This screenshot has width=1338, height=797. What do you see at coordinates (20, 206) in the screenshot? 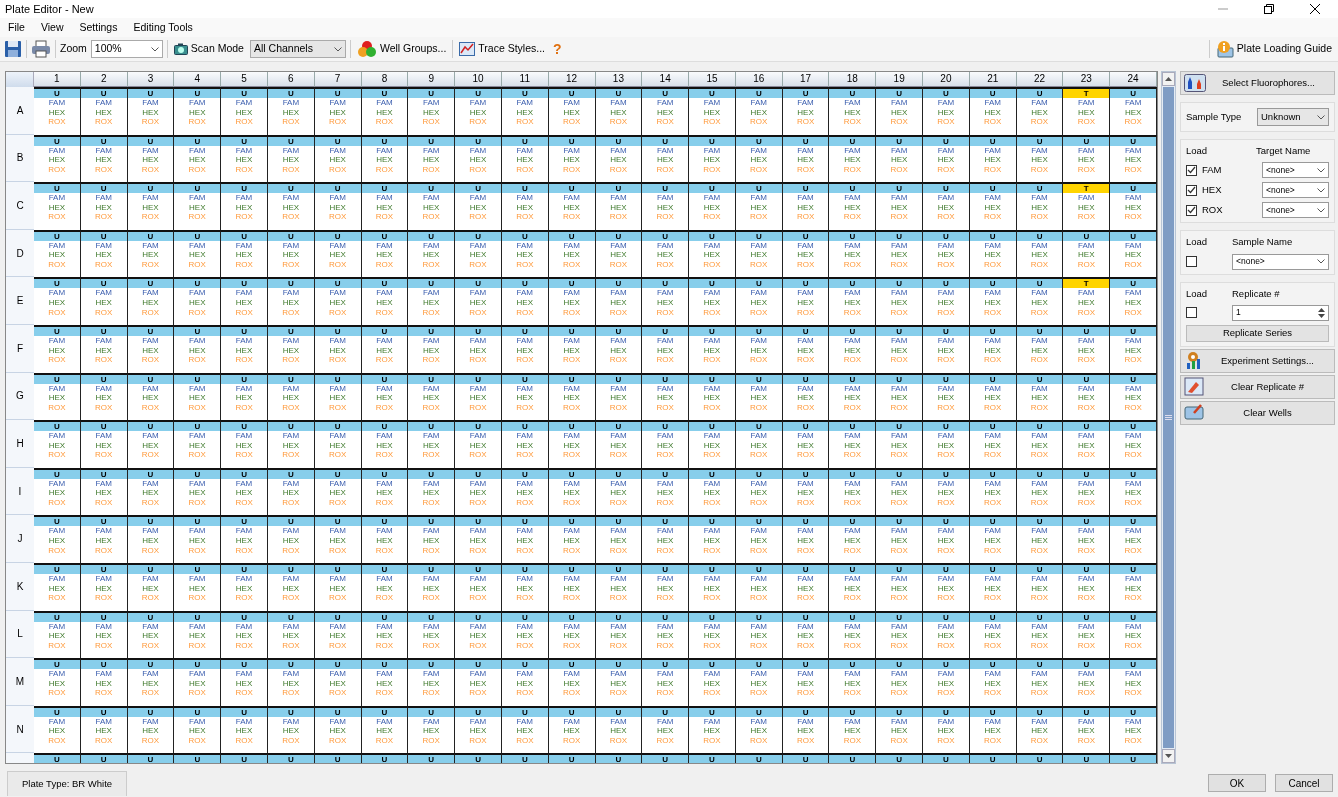
I see `row-header: C` at bounding box center [20, 206].